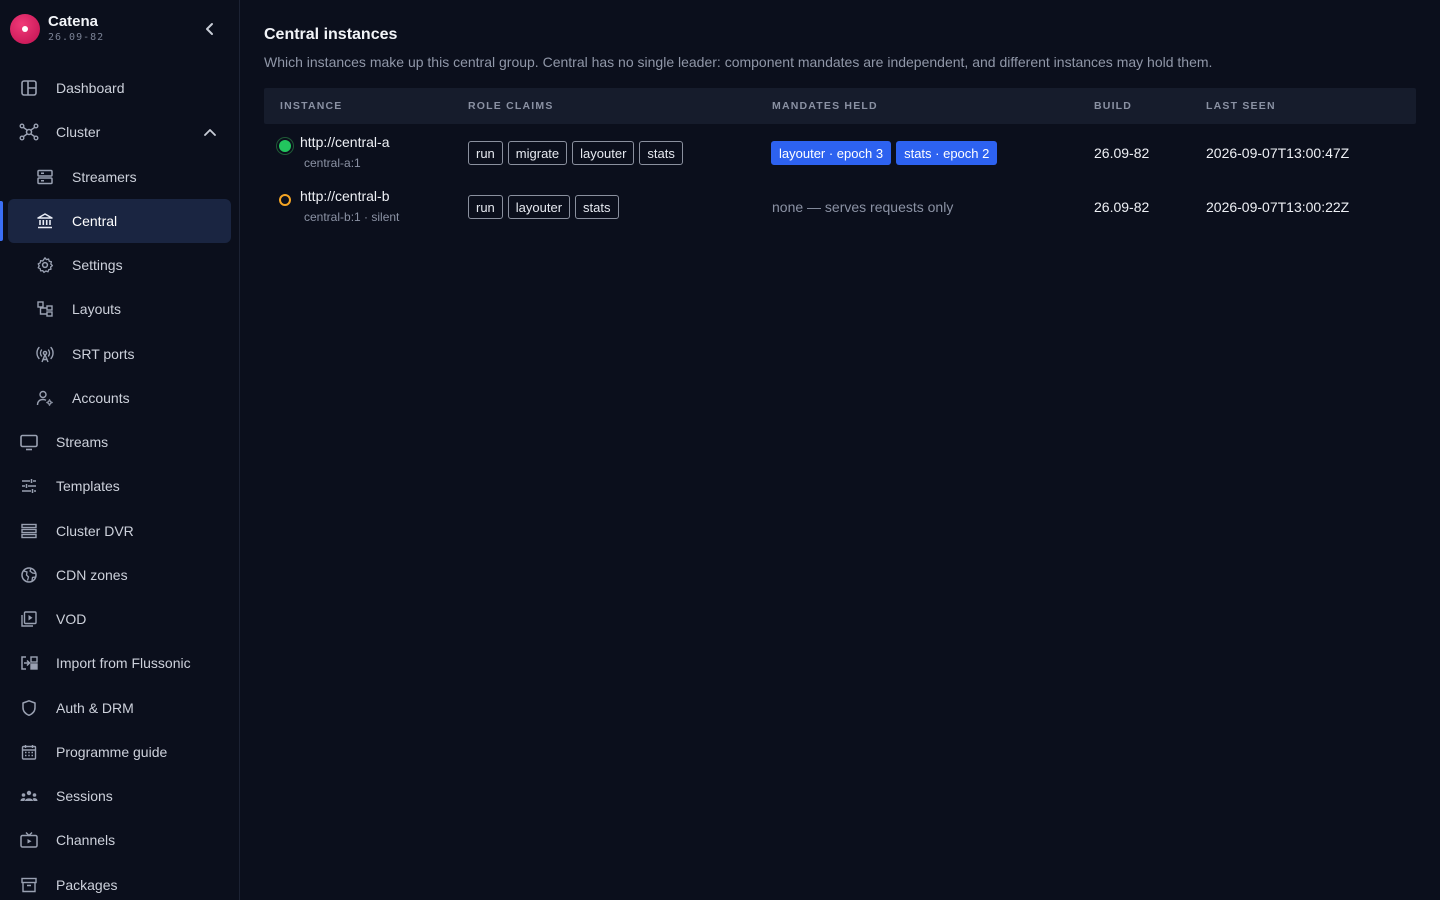 This screenshot has height=900, width=1440. Describe the element at coordinates (90, 88) in the screenshot. I see `sidebar-item-label: Dashboard` at that location.